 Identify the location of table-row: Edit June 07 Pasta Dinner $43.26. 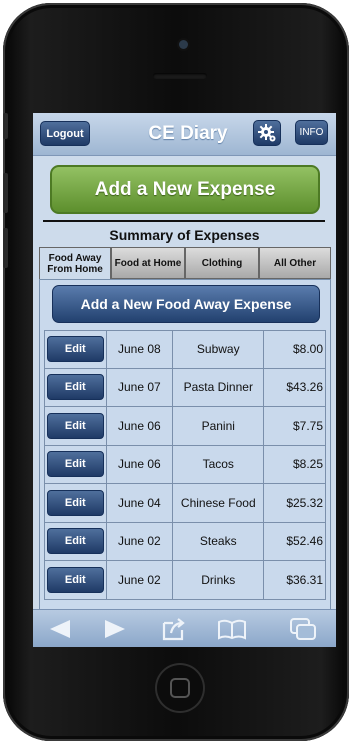
(185, 387).